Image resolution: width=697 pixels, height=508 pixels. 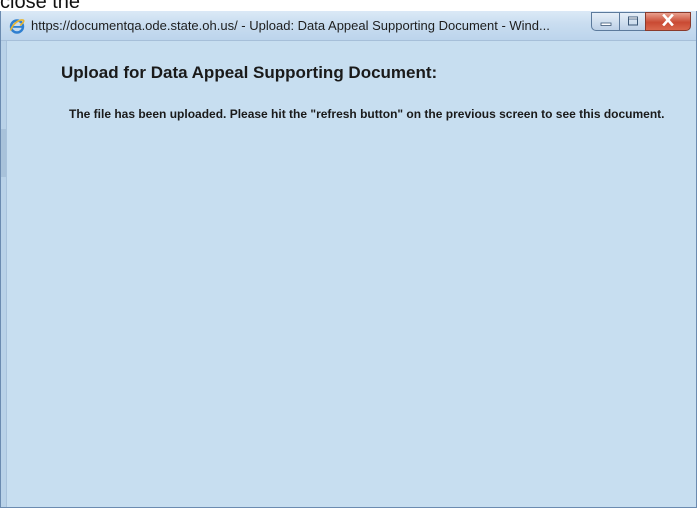 I want to click on close-button, so click(x=668, y=21).